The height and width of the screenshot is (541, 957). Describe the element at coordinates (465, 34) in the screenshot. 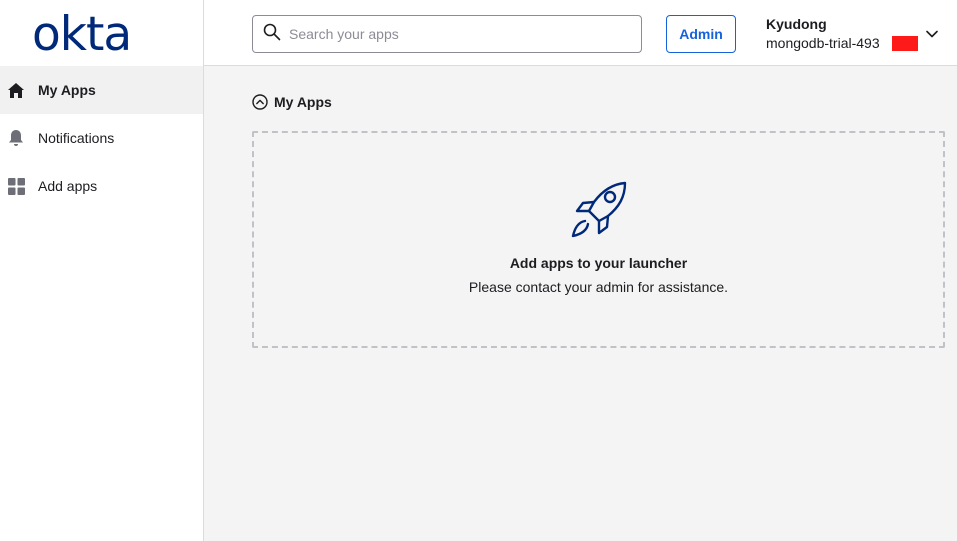

I see `search-input` at that location.